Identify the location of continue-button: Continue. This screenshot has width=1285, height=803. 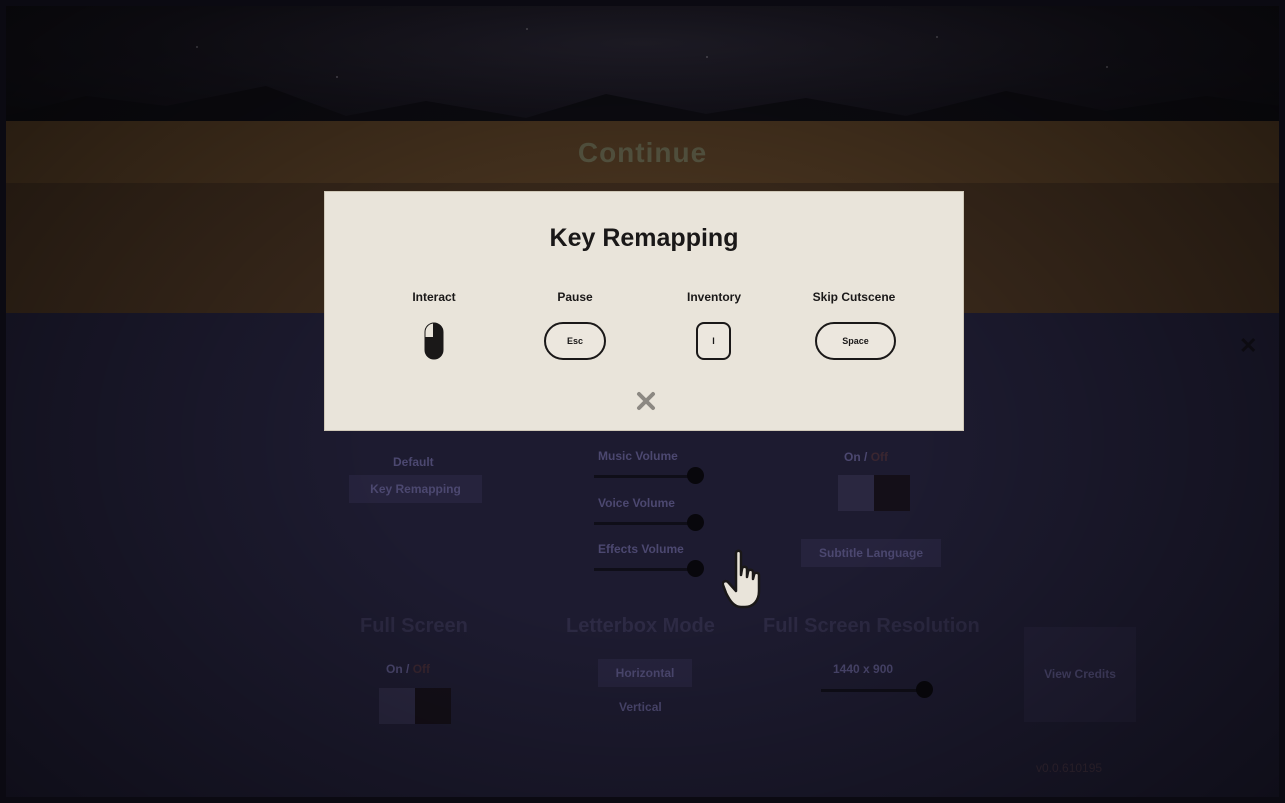
(642, 153).